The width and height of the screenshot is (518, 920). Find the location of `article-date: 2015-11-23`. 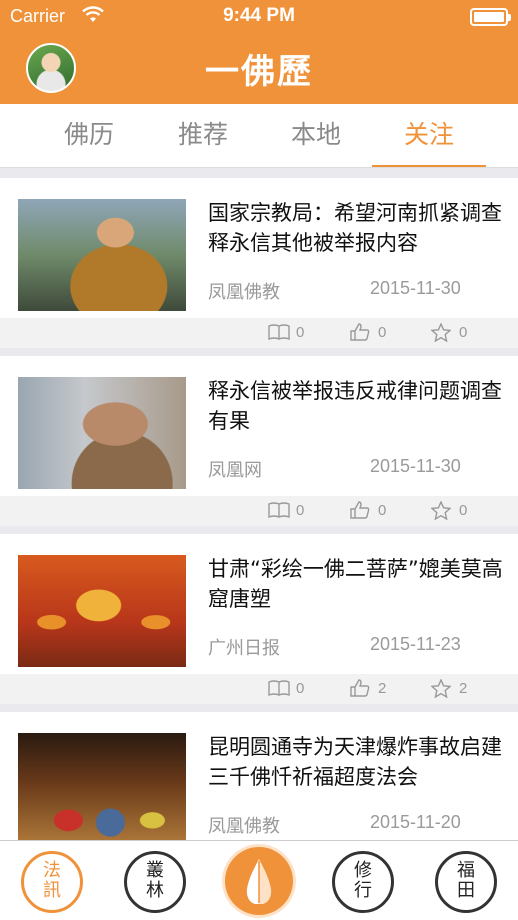

article-date: 2015-11-23 is located at coordinates (415, 644).